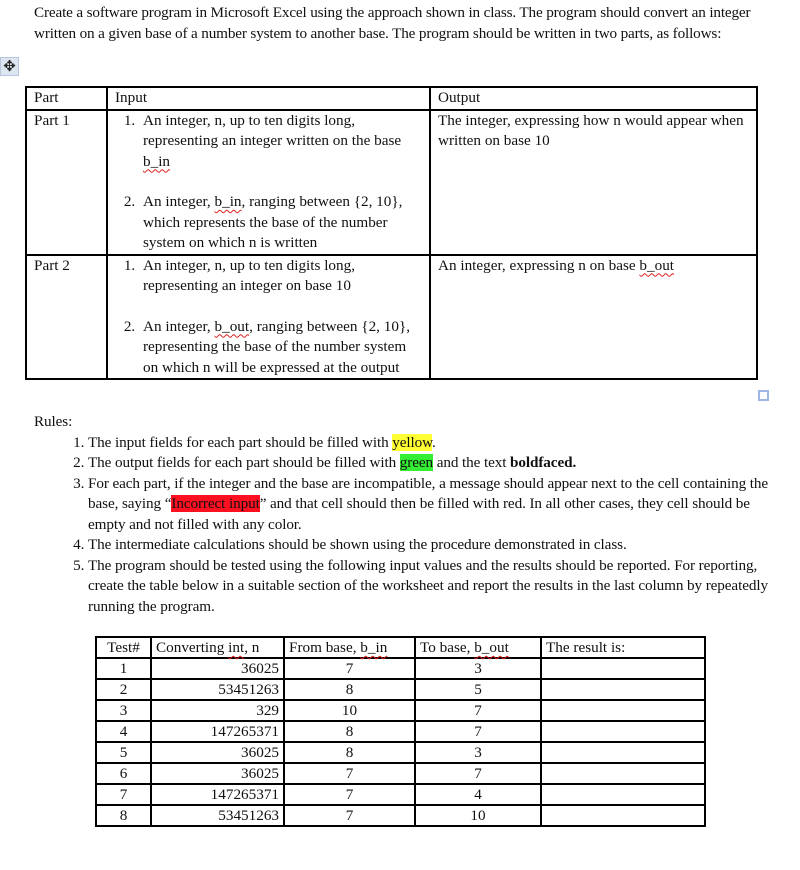  Describe the element at coordinates (268, 98) in the screenshot. I see `spec-header-input: Input` at that location.